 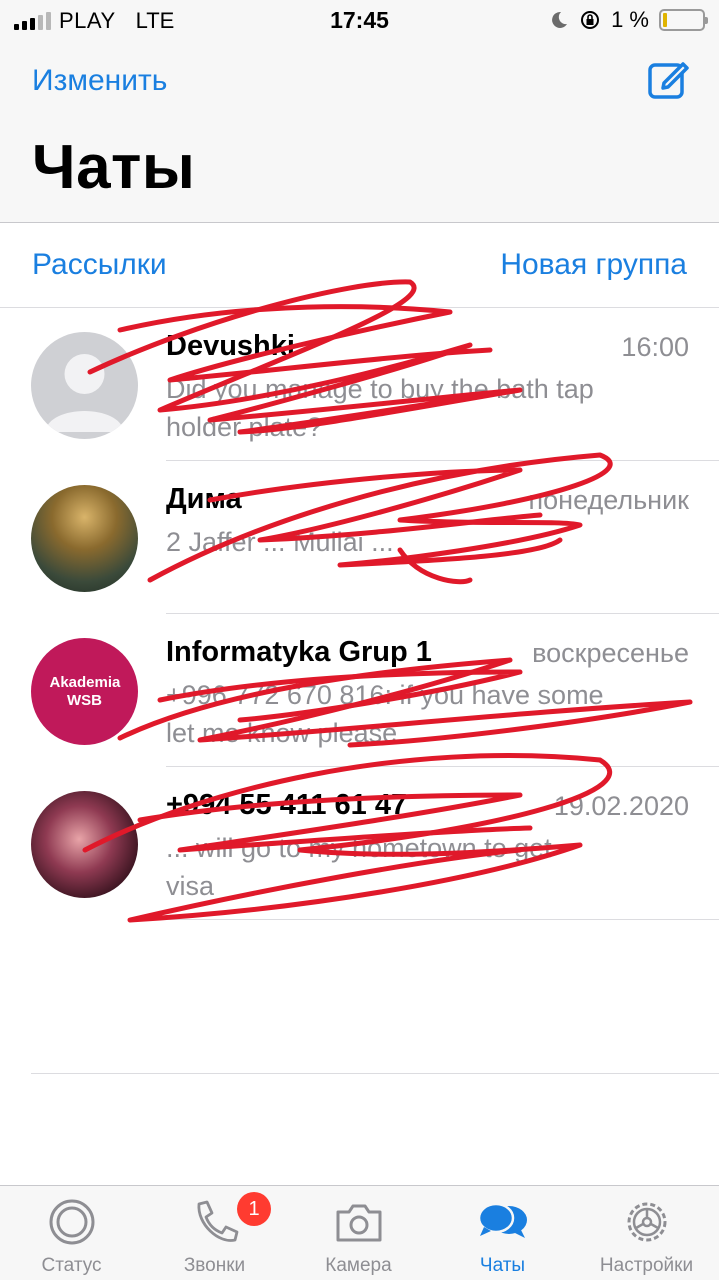 What do you see at coordinates (217, 1221) in the screenshot?
I see `phone-icon` at bounding box center [217, 1221].